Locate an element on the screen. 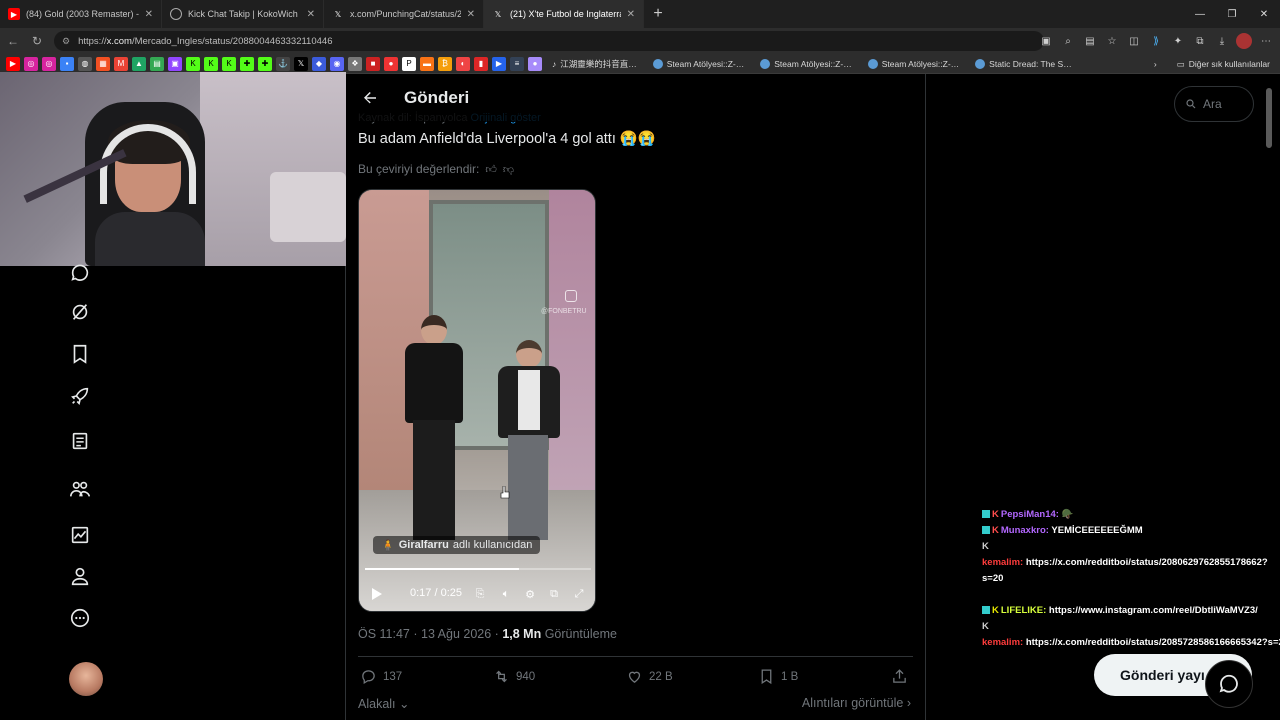 This screenshot has width=1280, height=720. game-bookmark-icon: ❖ is located at coordinates (355, 63).